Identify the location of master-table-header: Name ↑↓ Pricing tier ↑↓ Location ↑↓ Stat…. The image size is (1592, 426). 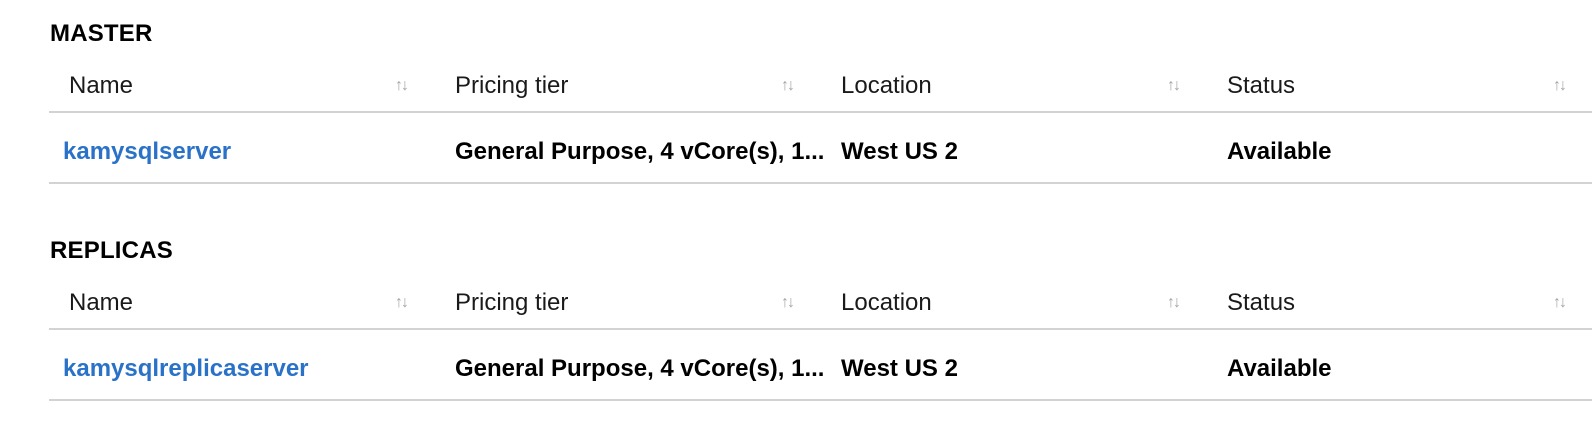
(820, 87).